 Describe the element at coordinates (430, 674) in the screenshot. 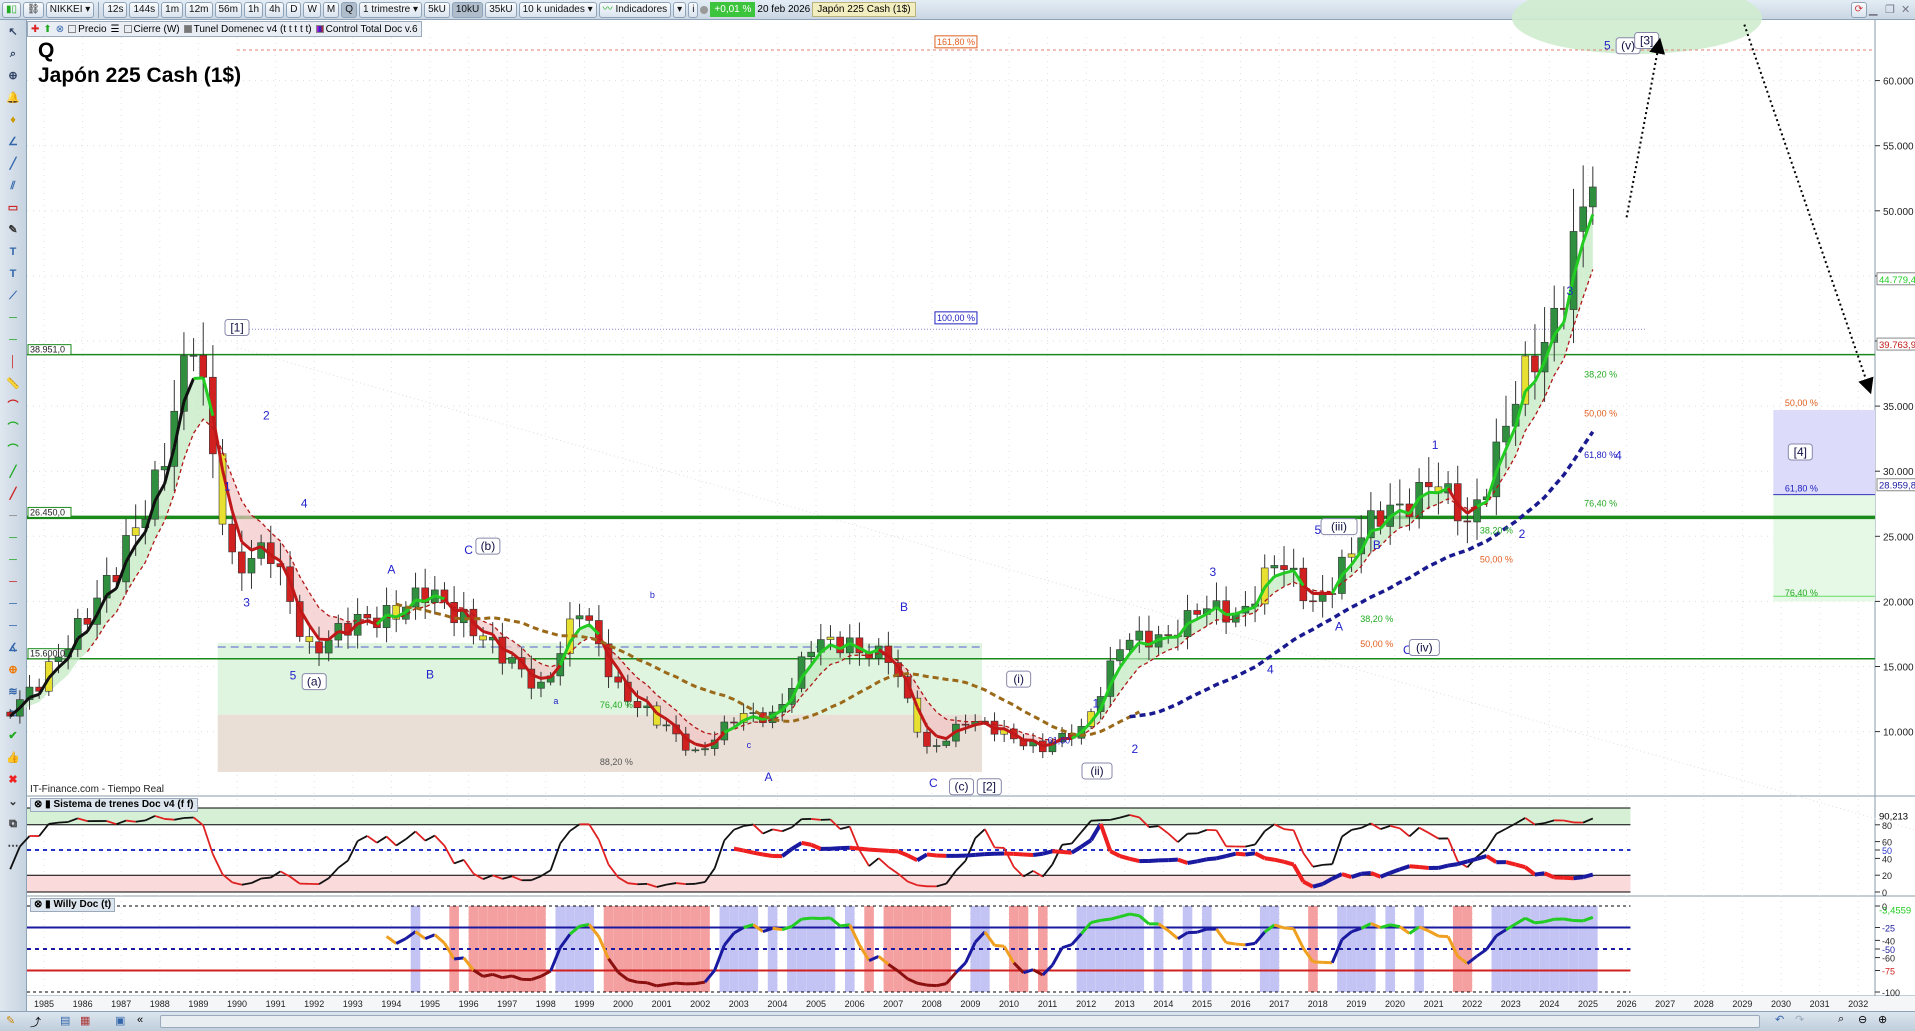

I see `wave-label: B` at that location.